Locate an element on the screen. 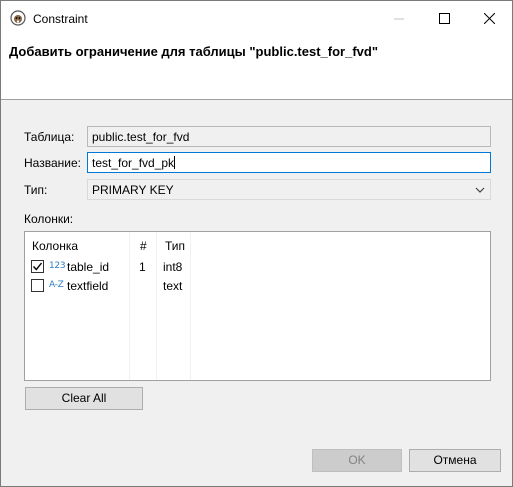 This screenshot has width=513, height=487. column-name-cell: table_id is located at coordinates (88, 267).